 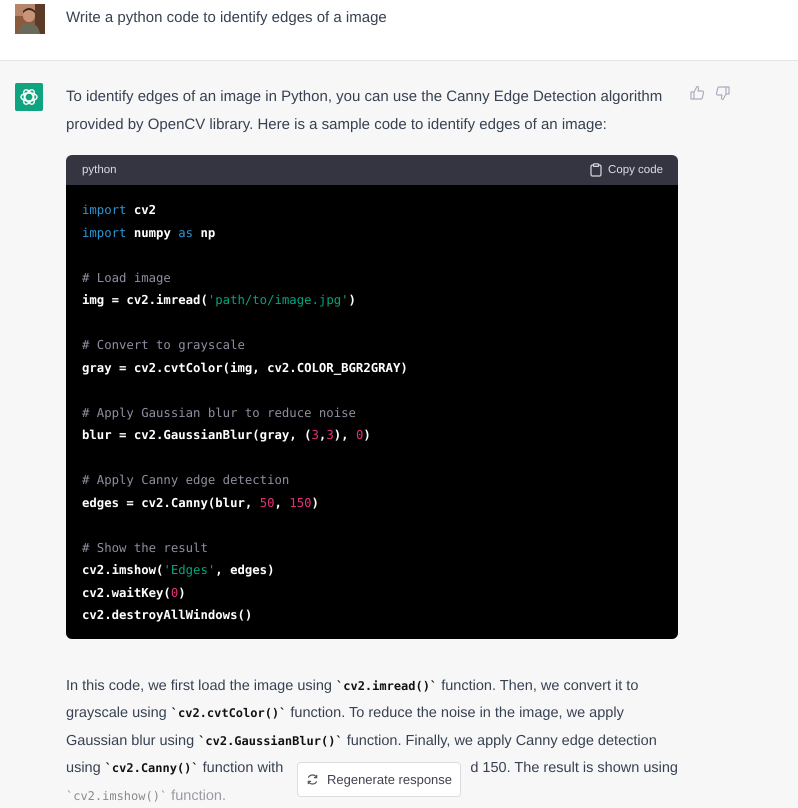 I want to click on code-line: # Apply Gaussian blur to reduce noise, so click(x=219, y=413).